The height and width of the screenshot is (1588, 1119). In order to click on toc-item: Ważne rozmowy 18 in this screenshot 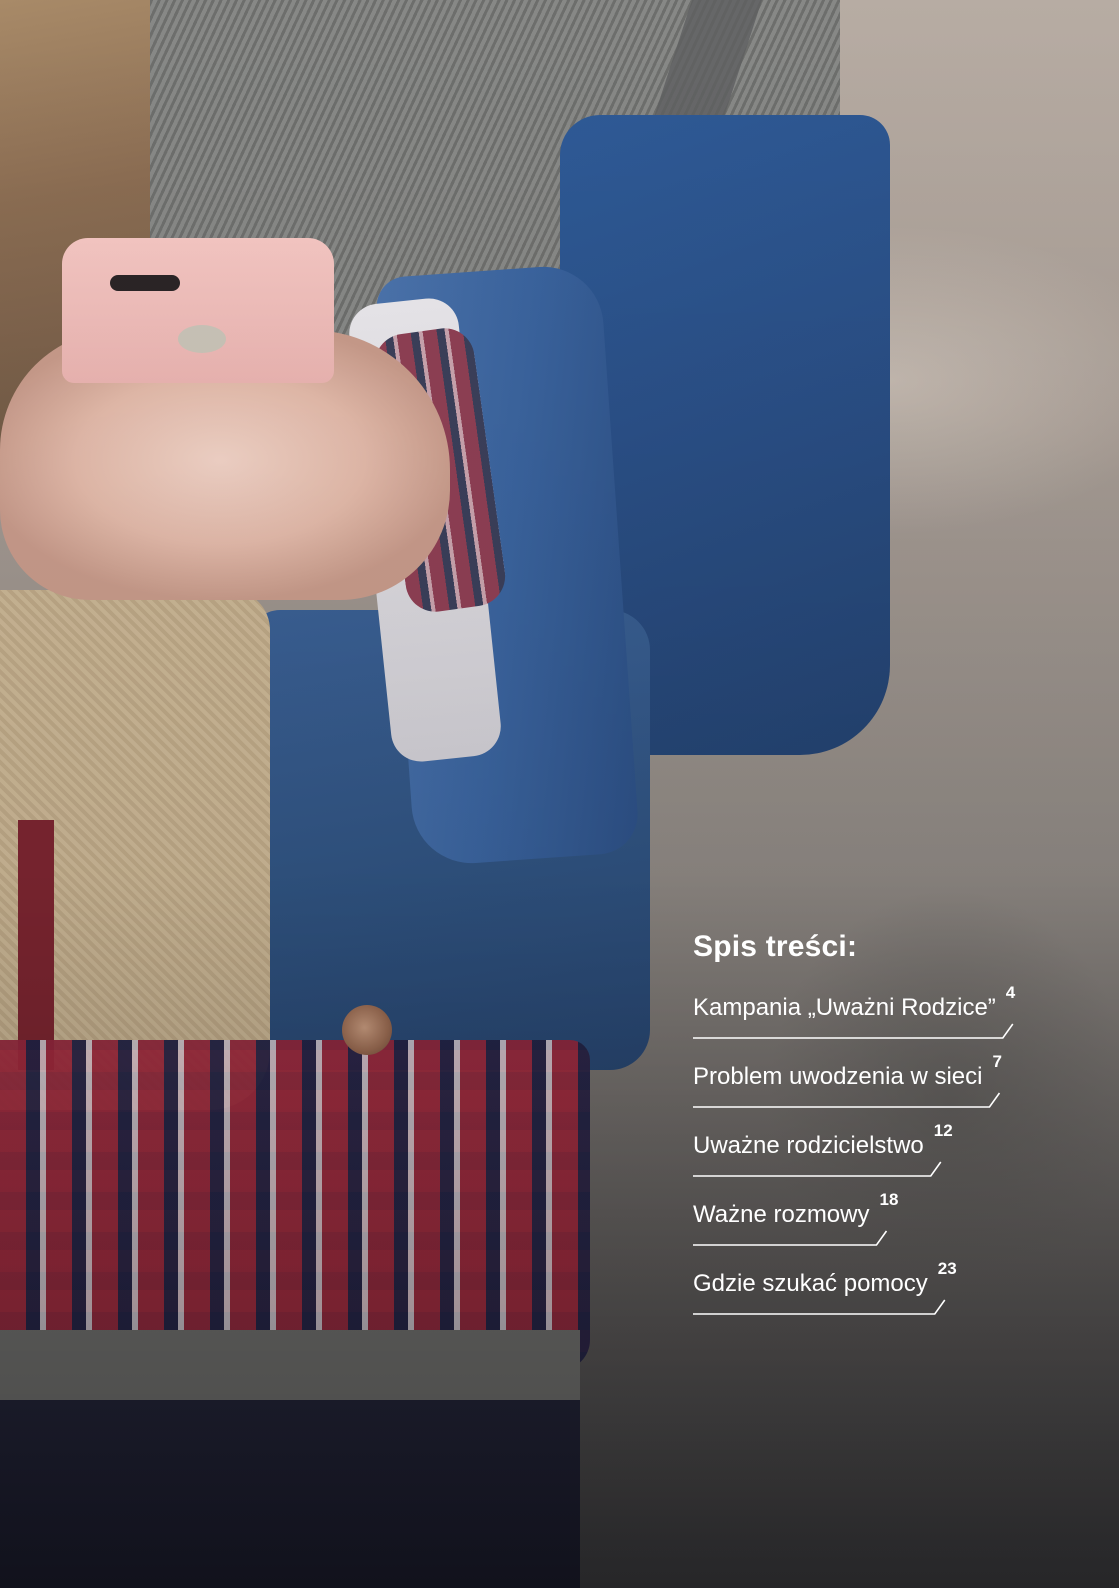, I will do `click(873, 1223)`.